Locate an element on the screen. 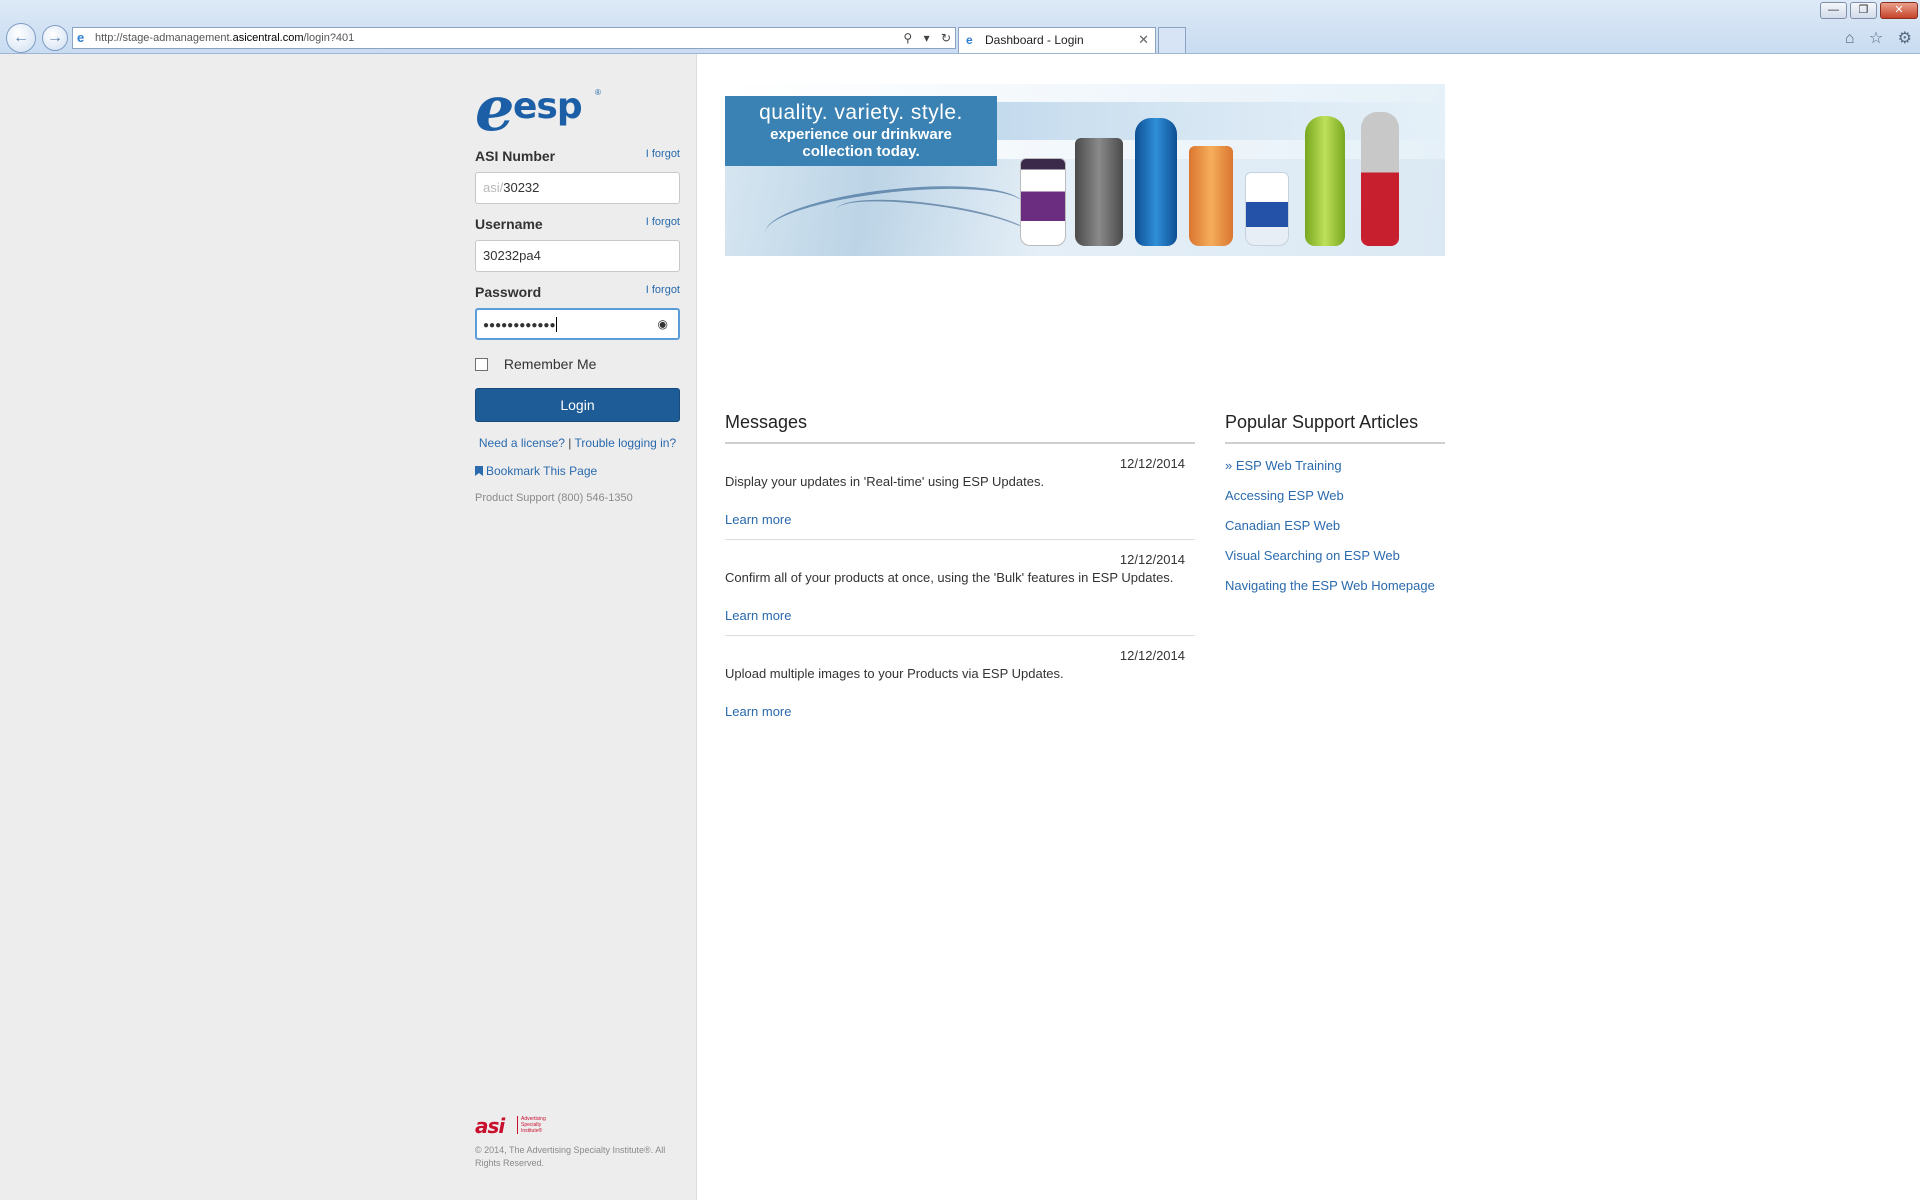  username-field: 30232pa4 is located at coordinates (577, 256).